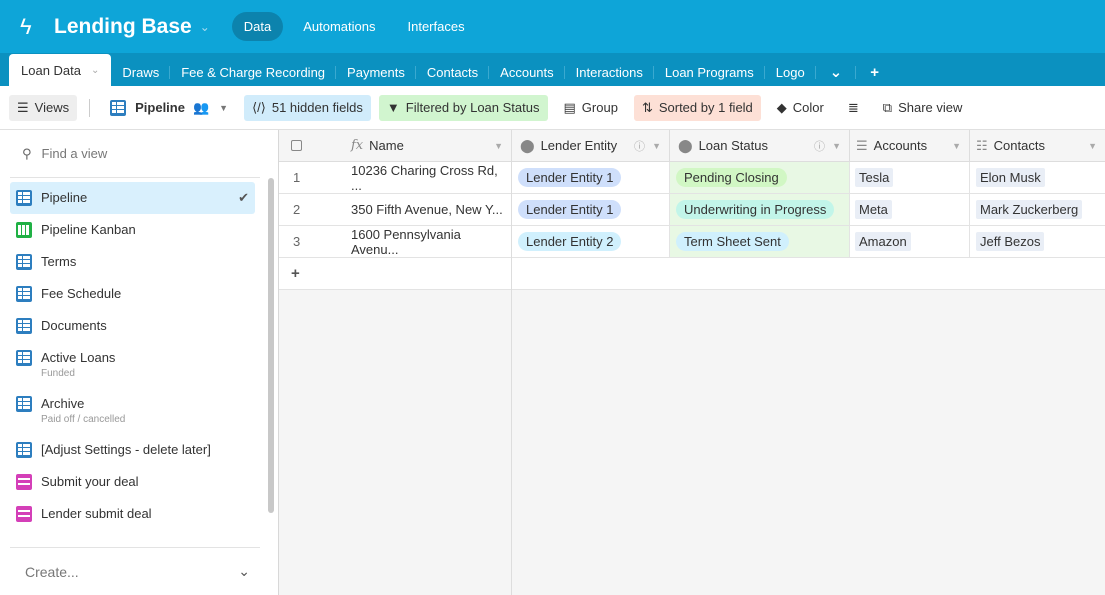 Image resolution: width=1105 pixels, height=595 pixels. What do you see at coordinates (145, 364) in the screenshot?
I see `view-text: Active Loans Funded` at bounding box center [145, 364].